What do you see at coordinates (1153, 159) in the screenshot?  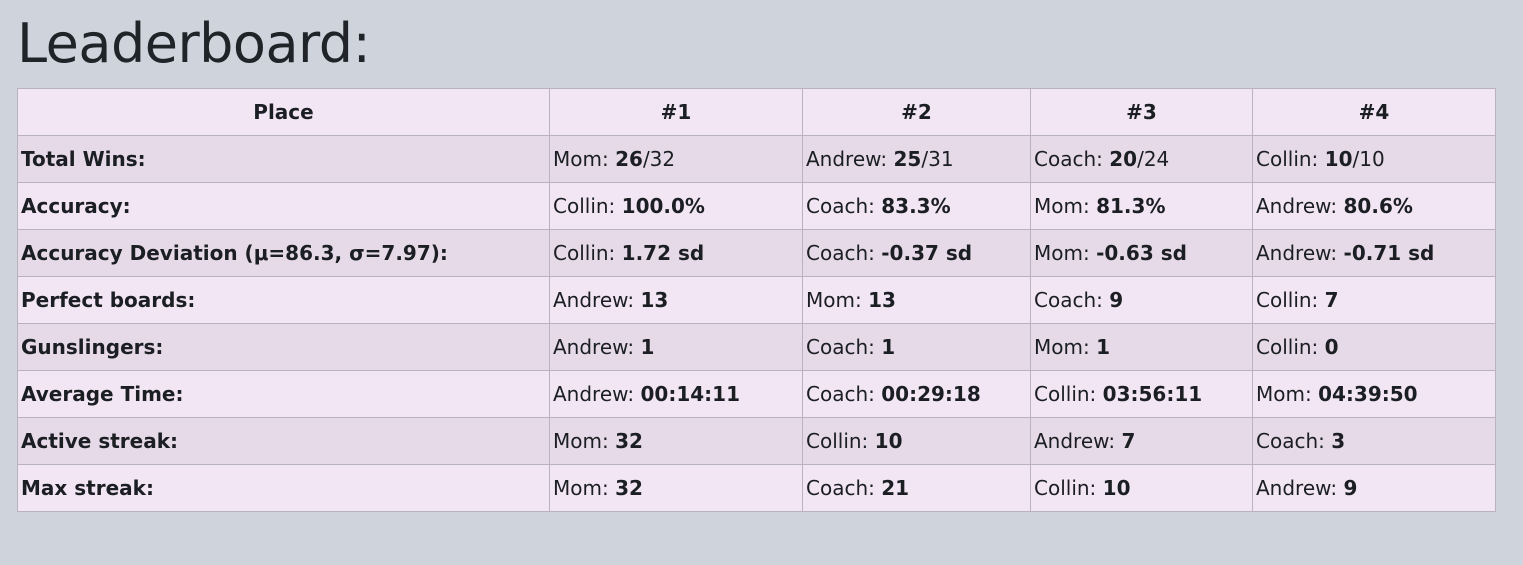 I see `stat-total: /24` at bounding box center [1153, 159].